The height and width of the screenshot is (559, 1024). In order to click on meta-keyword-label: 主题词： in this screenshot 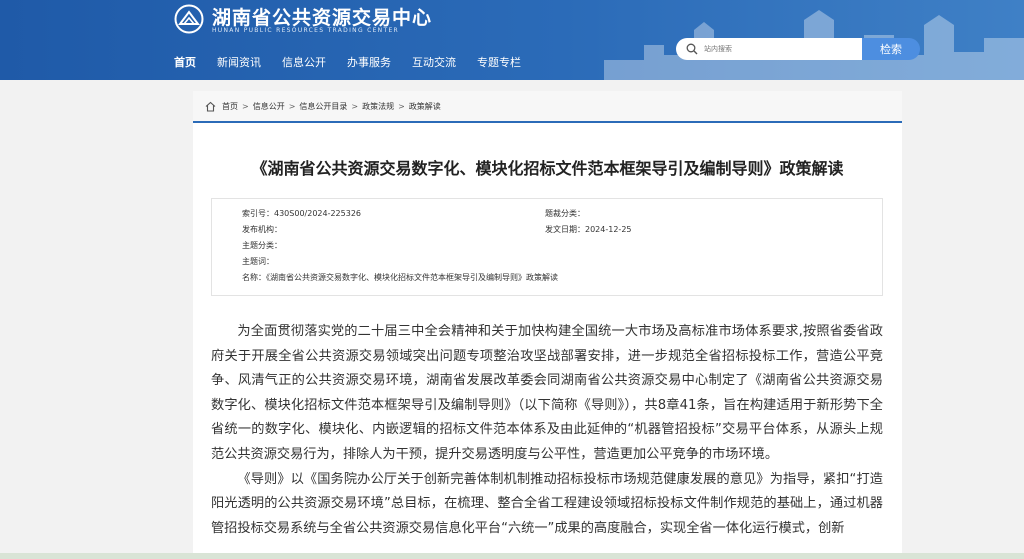, I will do `click(258, 261)`.